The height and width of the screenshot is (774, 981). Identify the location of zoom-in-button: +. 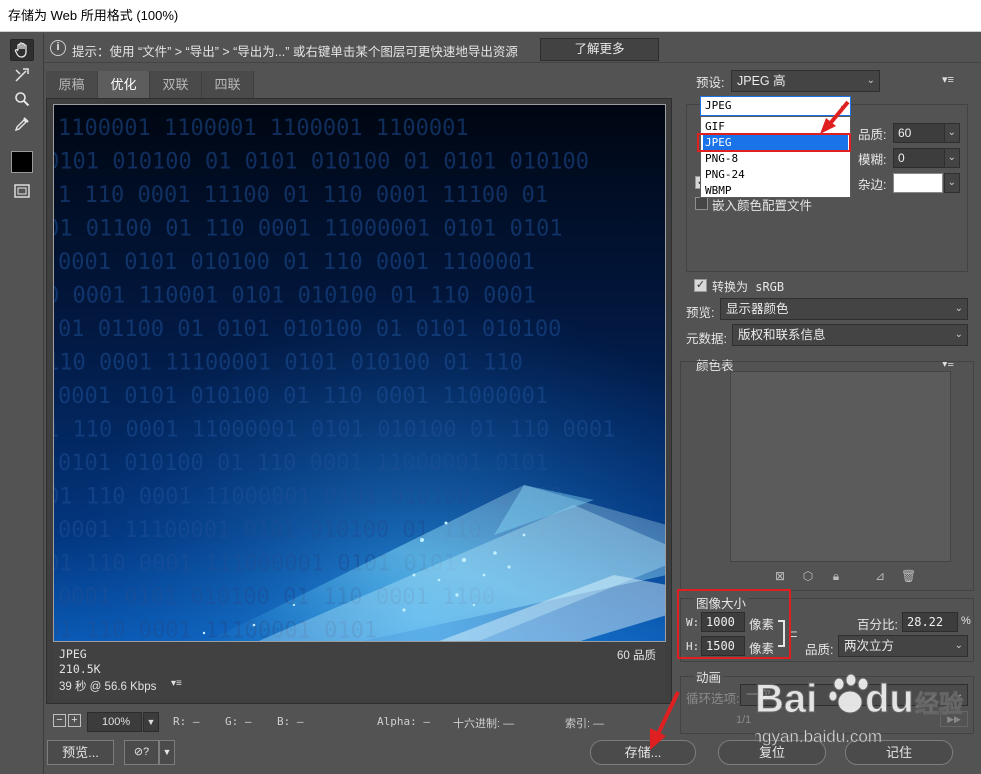
(74, 720).